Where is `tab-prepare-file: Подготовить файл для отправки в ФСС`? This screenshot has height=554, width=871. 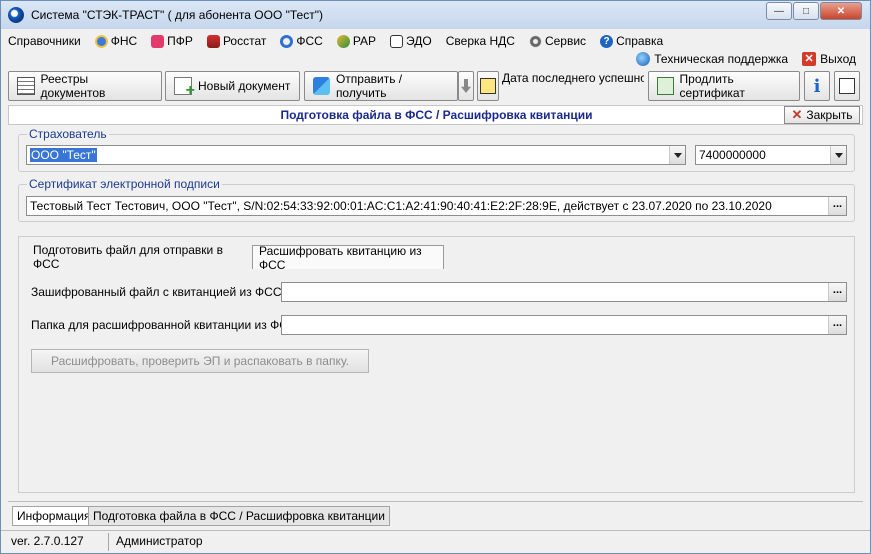 tab-prepare-file: Подготовить файл для отправки в ФСС is located at coordinates (137, 257).